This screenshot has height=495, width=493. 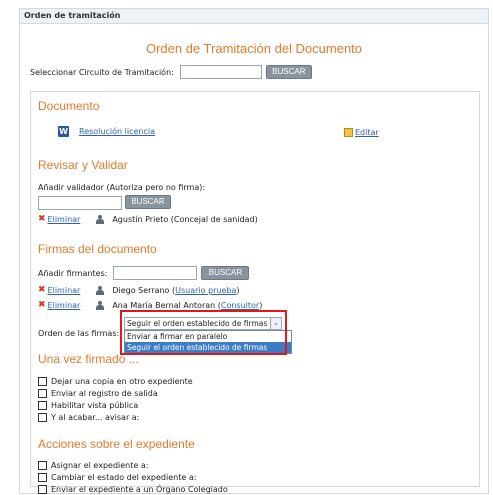 I want to click on acciones-title: Acciones sobre el expediente, so click(x=116, y=444).